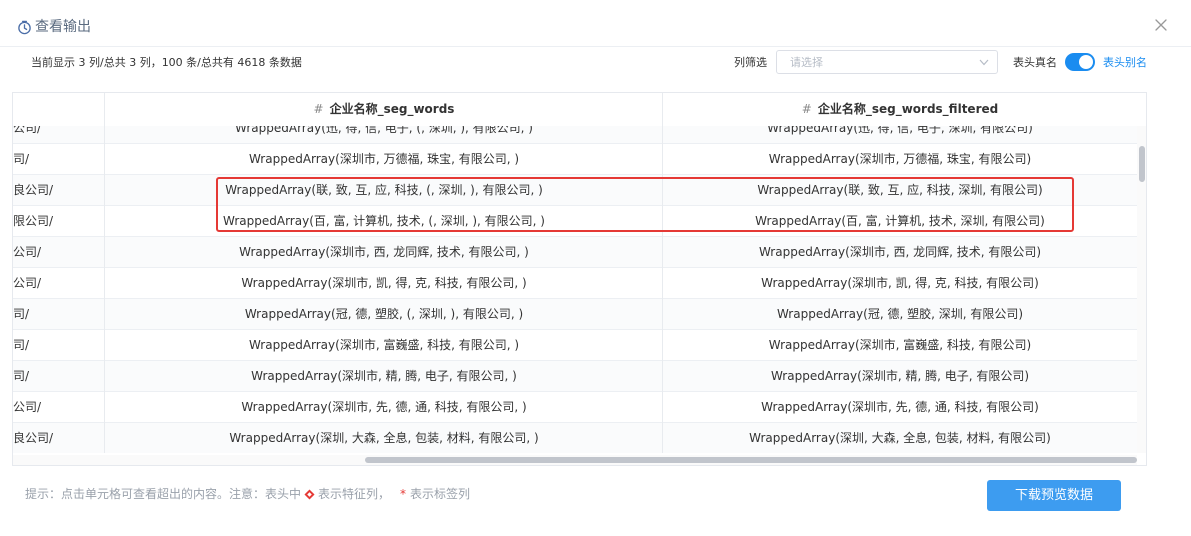  Describe the element at coordinates (1125, 63) in the screenshot. I see `header-alias-label: 表头别名` at that location.